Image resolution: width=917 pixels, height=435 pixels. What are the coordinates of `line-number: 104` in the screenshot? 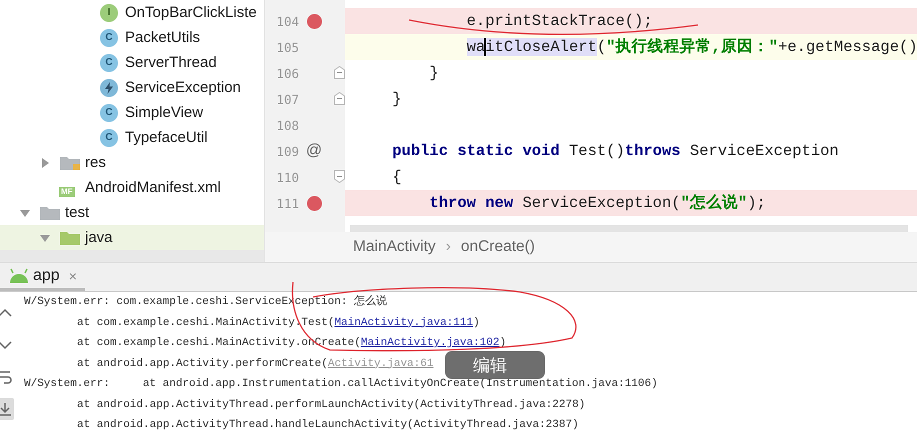 It's located at (287, 21).